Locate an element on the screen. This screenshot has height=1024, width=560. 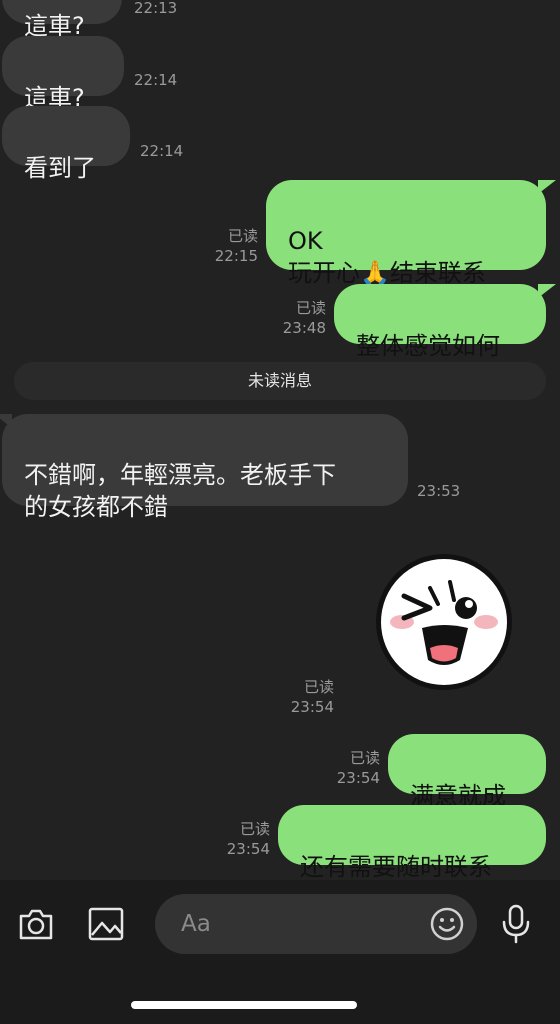
incoming-message-bubble: 看到了 is located at coordinates (66, 144).